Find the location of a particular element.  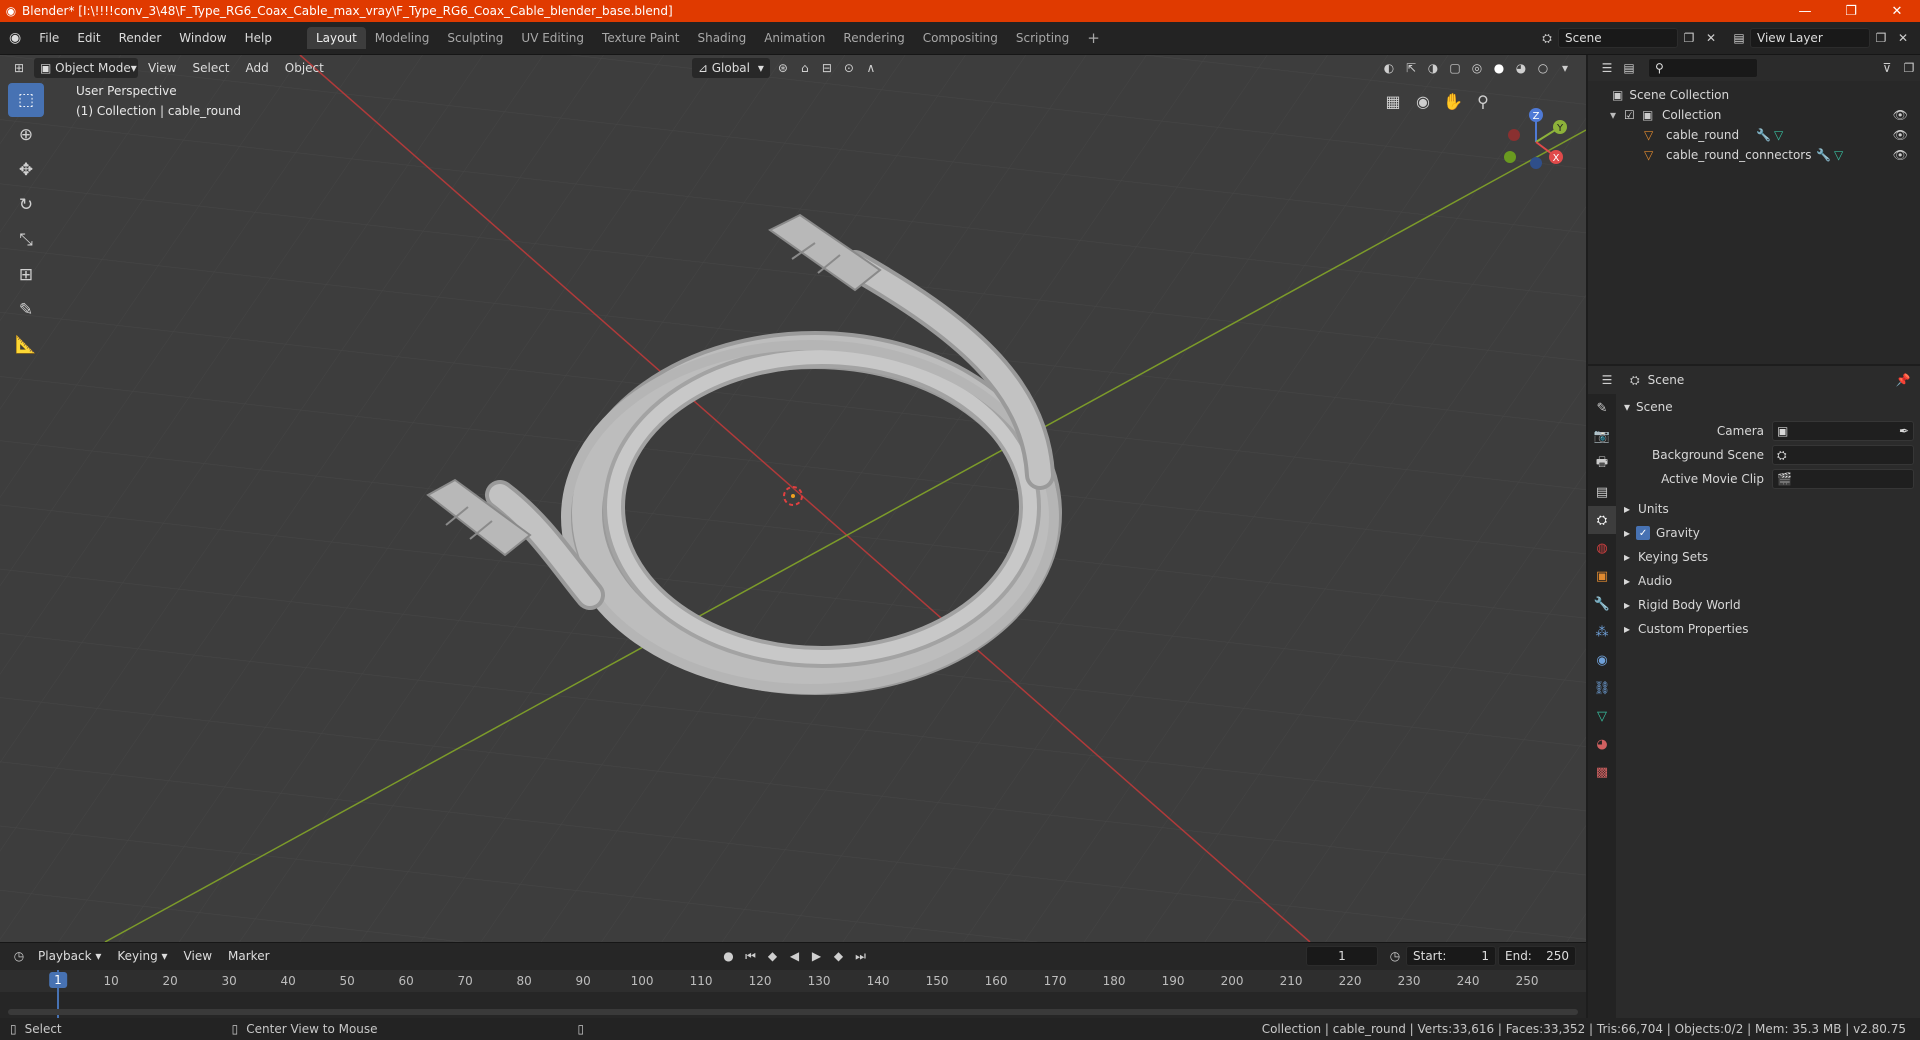

xray-icon: ▢ is located at coordinates (1455, 68).